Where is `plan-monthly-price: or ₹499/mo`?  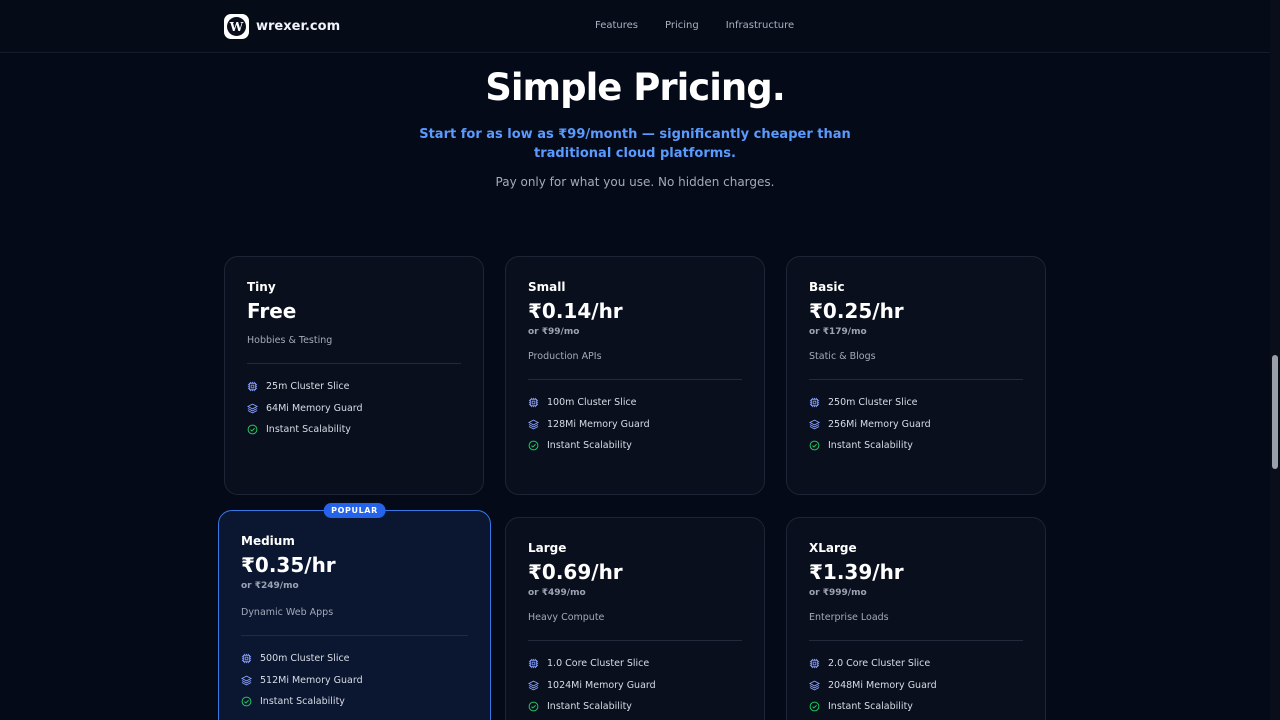
plan-monthly-price: or ₹499/mo is located at coordinates (557, 593).